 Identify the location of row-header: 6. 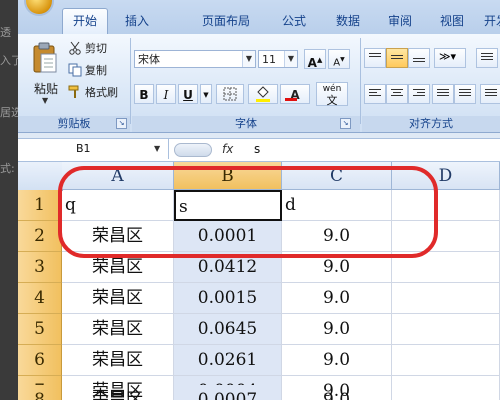
(40, 360).